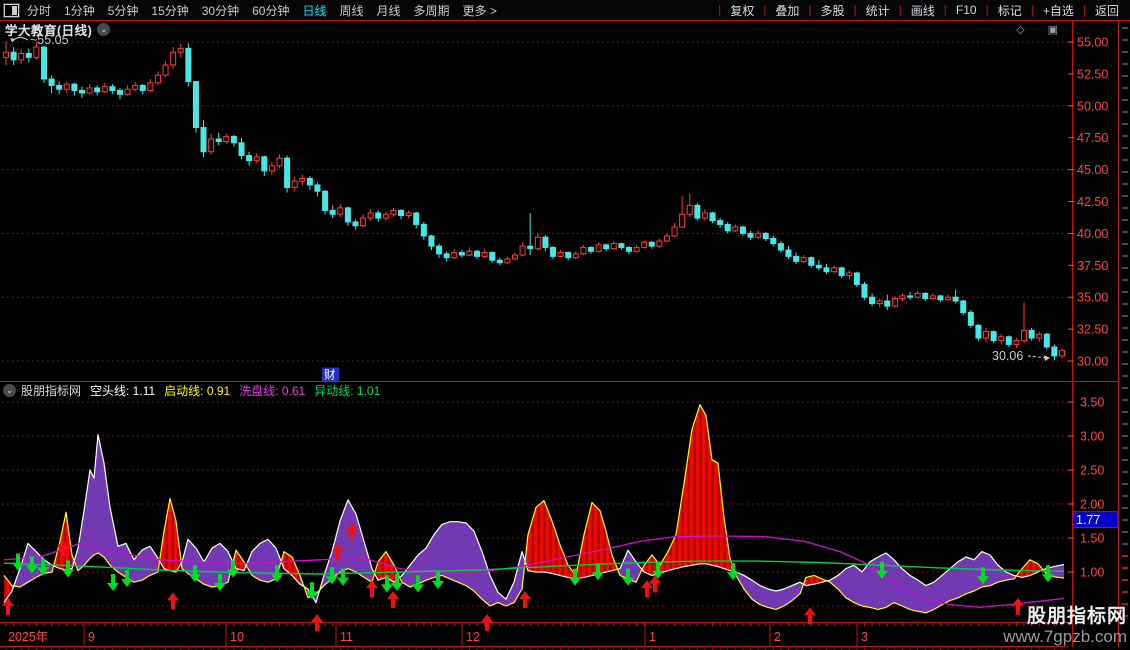 This screenshot has height=650, width=1130. Describe the element at coordinates (1076, 617) in the screenshot. I see `watermark-name: 股朋指标网` at that location.